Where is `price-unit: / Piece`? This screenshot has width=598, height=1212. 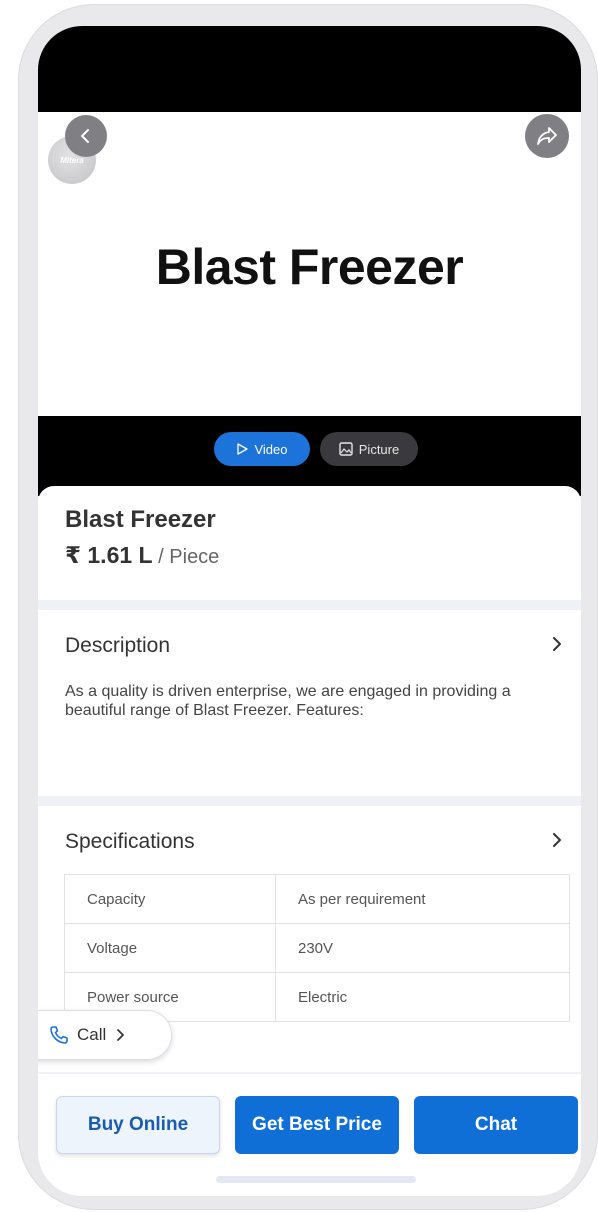 price-unit: / Piece is located at coordinates (186, 557).